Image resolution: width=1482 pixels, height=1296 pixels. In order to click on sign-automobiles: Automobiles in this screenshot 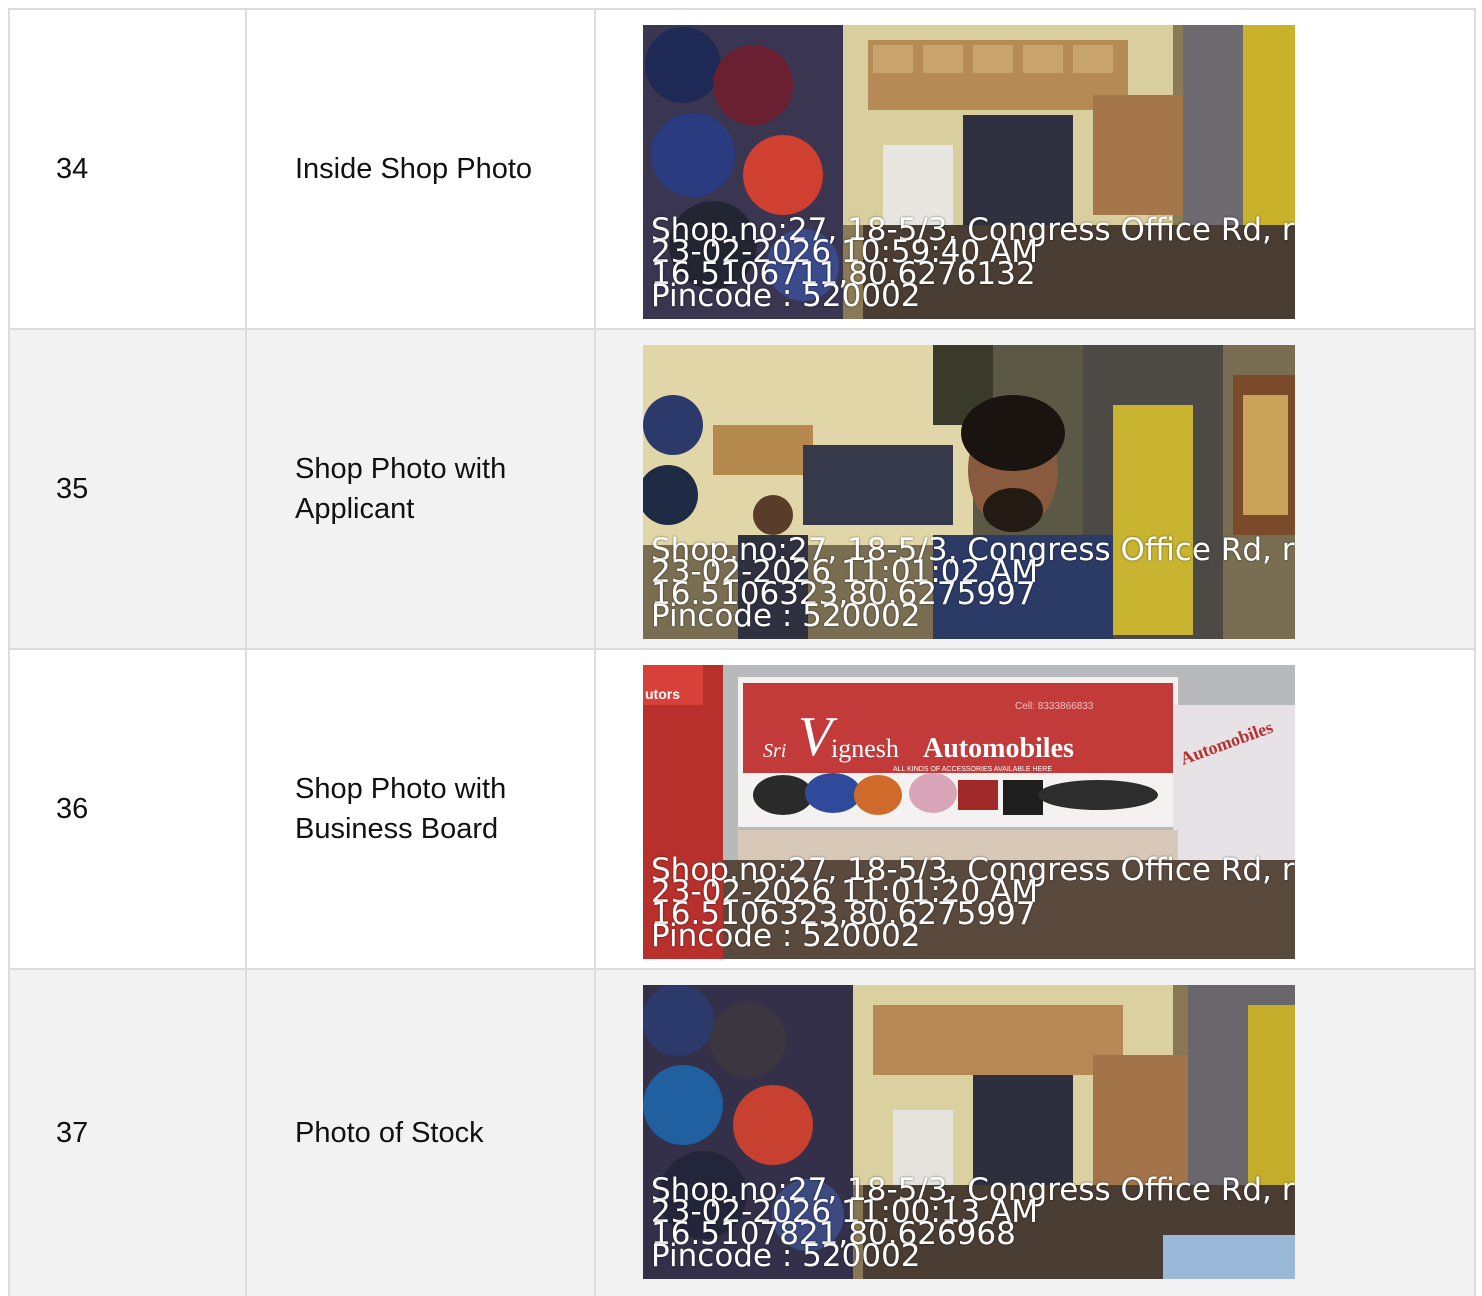, I will do `click(998, 748)`.